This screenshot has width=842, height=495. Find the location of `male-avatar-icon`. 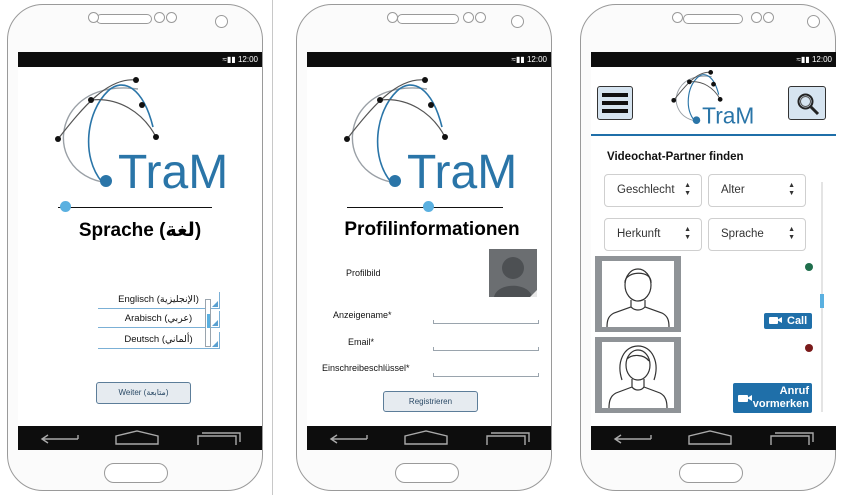

male-avatar-icon is located at coordinates (638, 298).